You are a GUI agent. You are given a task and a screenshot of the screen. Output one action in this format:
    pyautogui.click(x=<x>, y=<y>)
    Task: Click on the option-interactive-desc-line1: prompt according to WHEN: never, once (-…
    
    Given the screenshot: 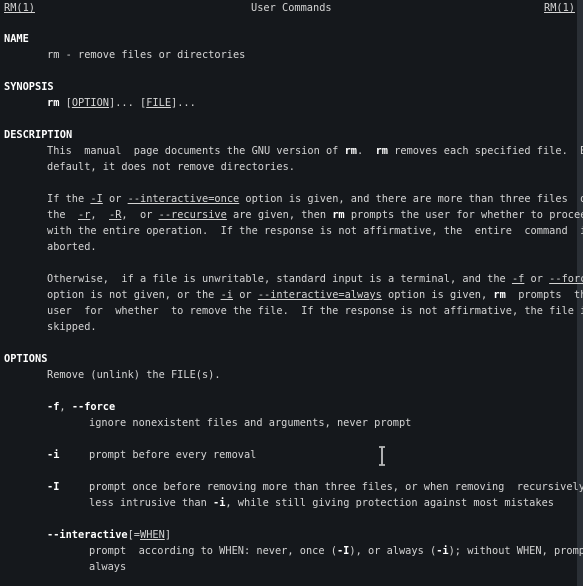 What is the action you would take?
    pyautogui.click(x=336, y=551)
    